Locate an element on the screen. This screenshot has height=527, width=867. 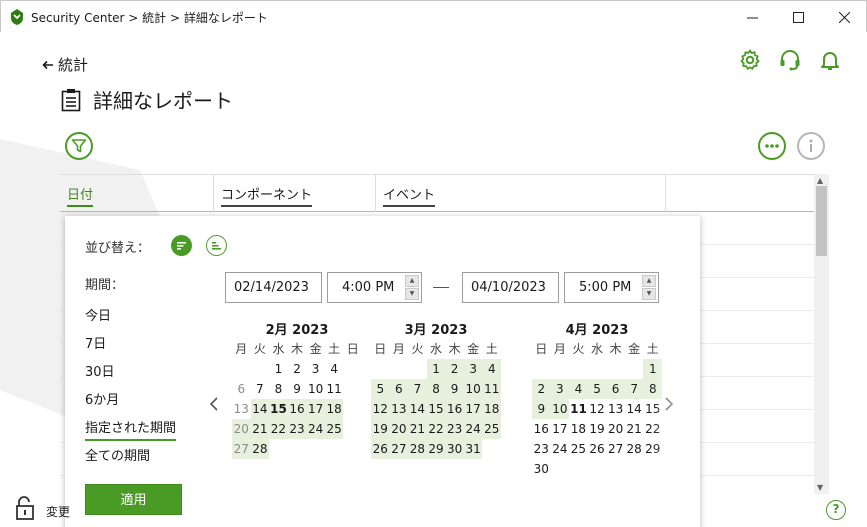
start-time-field: 4:00 PM ▲ ▼ is located at coordinates (374, 287).